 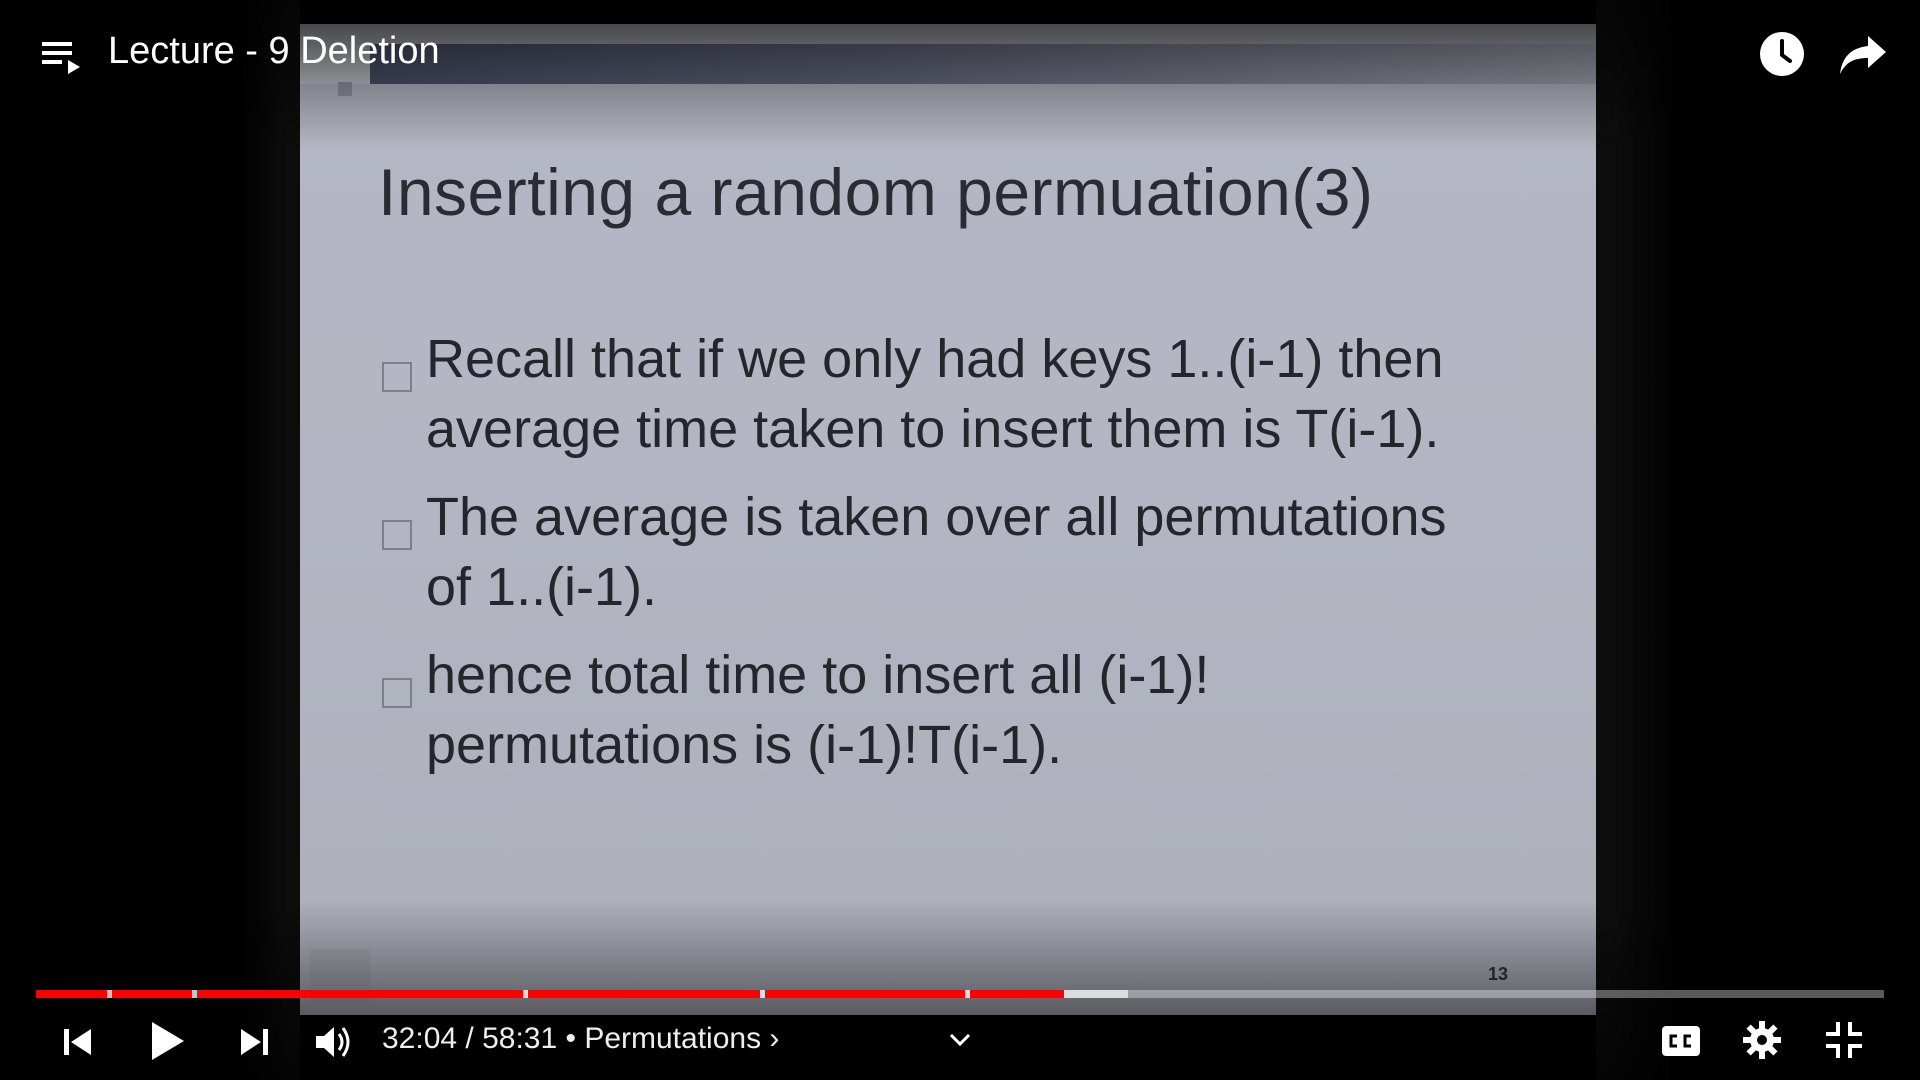 I want to click on clock-icon, so click(x=1782, y=54).